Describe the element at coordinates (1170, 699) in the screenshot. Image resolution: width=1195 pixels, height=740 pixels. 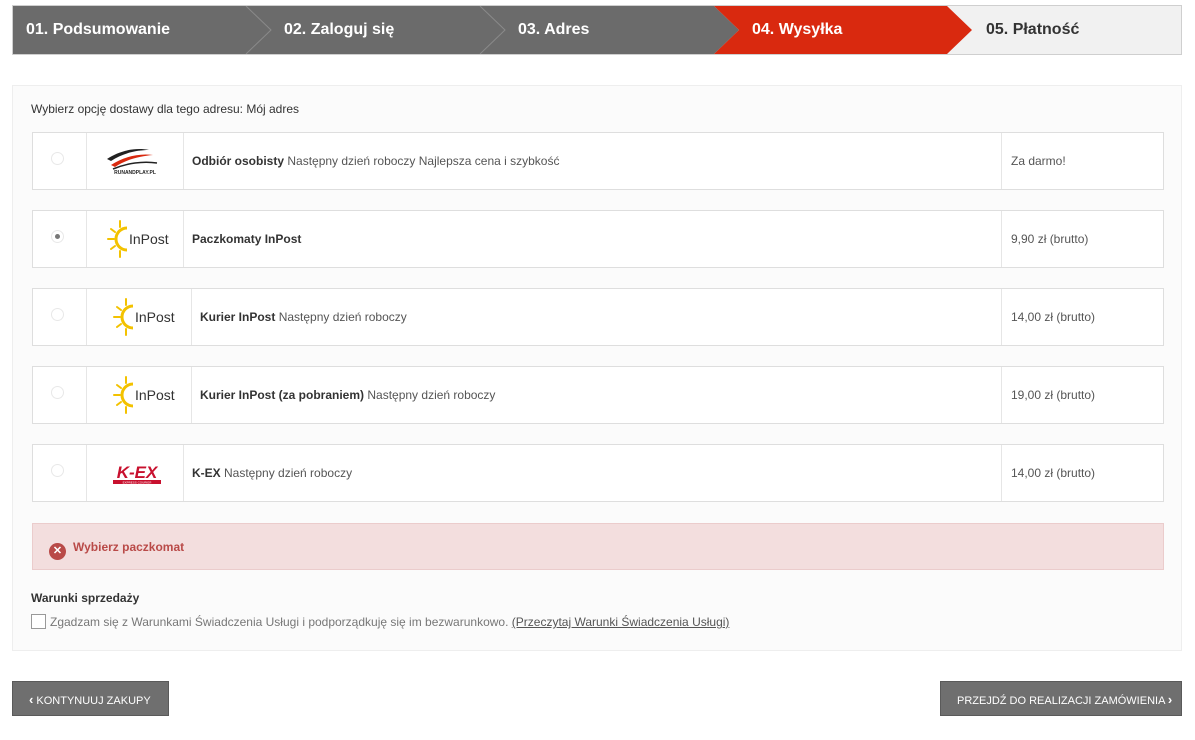
I see `chevron-right-icon: ›` at that location.